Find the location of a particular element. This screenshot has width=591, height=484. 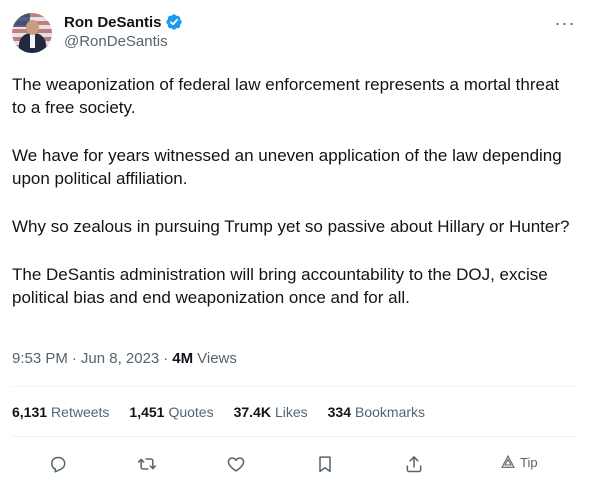

tweet-meta: 9:53 PM · Jun 8, 2023 · 4M Views is located at coordinates (124, 358).